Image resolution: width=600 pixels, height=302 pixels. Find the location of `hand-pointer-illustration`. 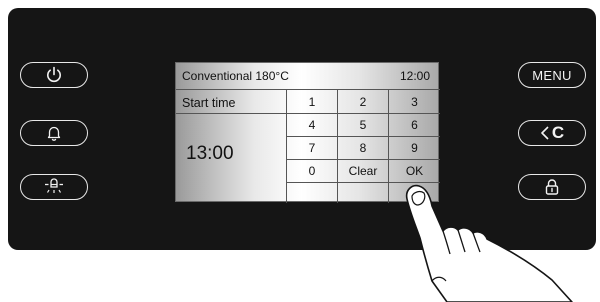

hand-pointer-illustration is located at coordinates (489, 243).